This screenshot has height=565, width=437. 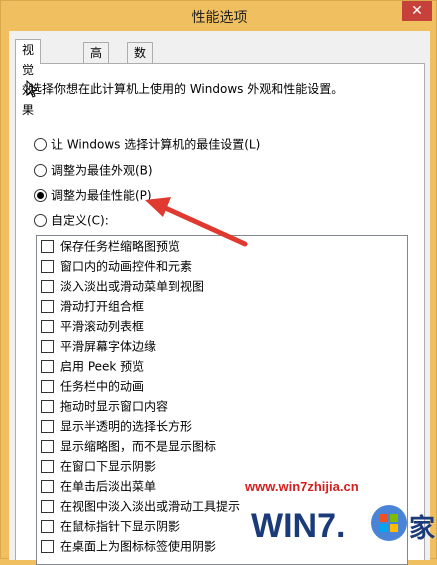 I want to click on effect-label: 淡入淡出或滑动菜单到视图, so click(x=132, y=286).